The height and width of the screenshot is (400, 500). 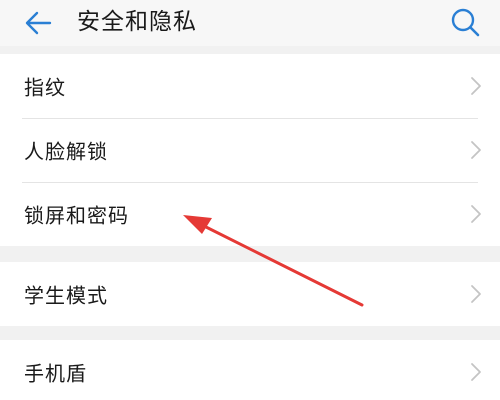 What do you see at coordinates (45, 87) in the screenshot?
I see `settings-item-label: 指纹` at bounding box center [45, 87].